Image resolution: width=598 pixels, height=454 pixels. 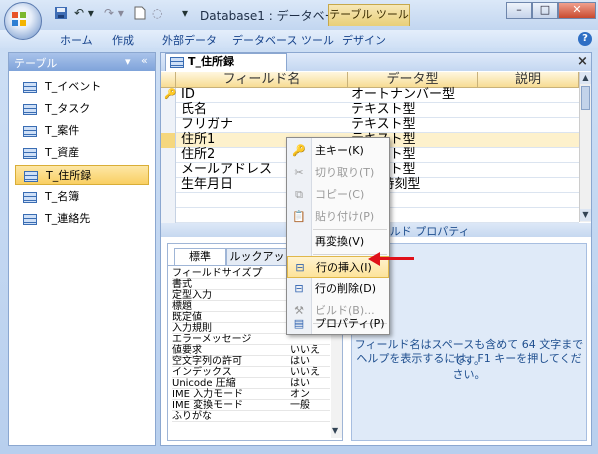 I want to click on property-row: IME 変換モード 一般, so click(x=251, y=405).